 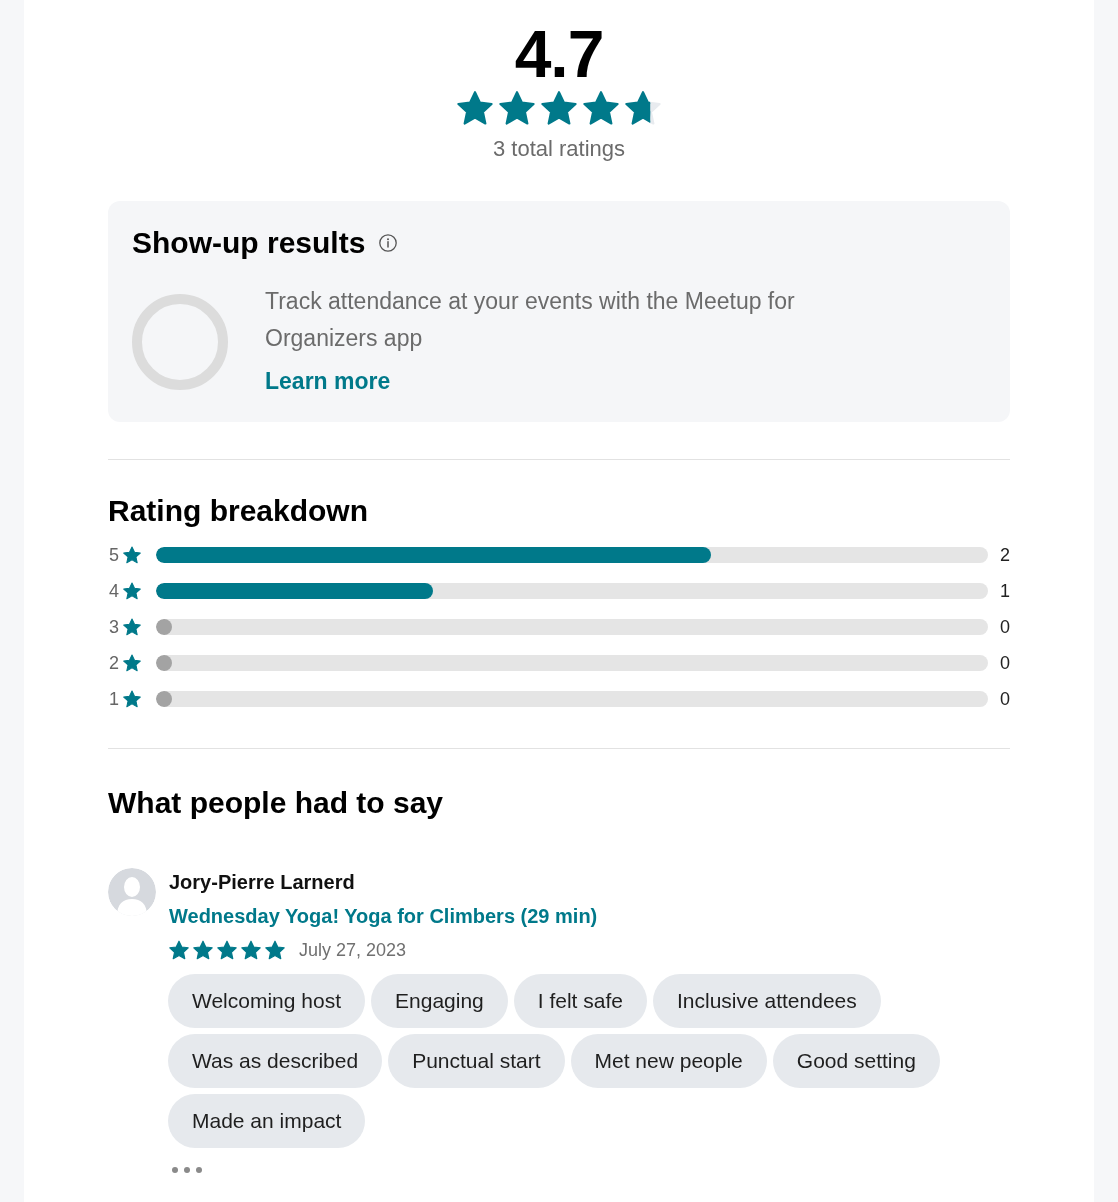 I want to click on feedback-tag: Inclusive attendees, so click(x=767, y=1001).